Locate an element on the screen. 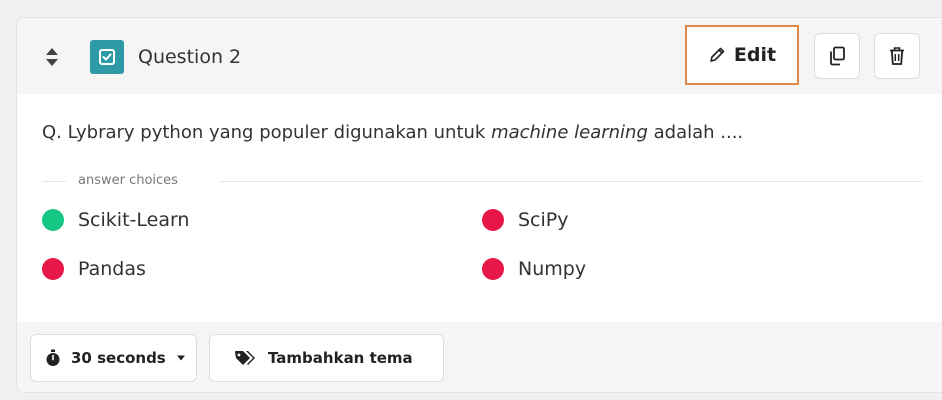 The width and height of the screenshot is (942, 400). answer-choice: Numpy is located at coordinates (534, 269).